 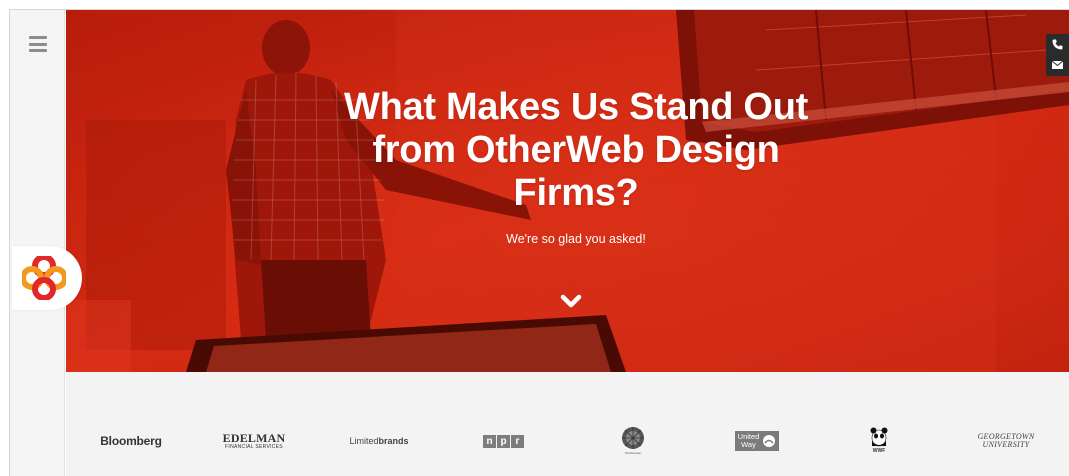 What do you see at coordinates (489, 441) in the screenshot?
I see `npr-letter-n: n` at bounding box center [489, 441].